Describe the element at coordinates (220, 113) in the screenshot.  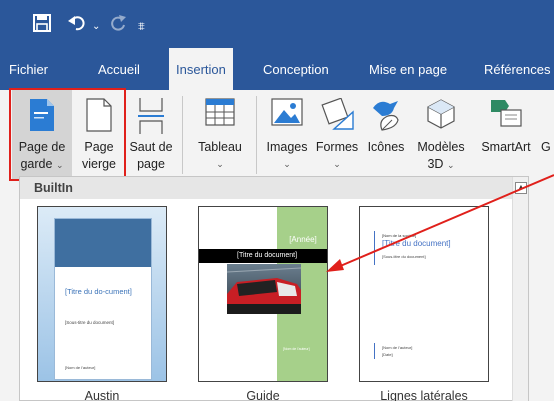
I see `table-icon` at that location.